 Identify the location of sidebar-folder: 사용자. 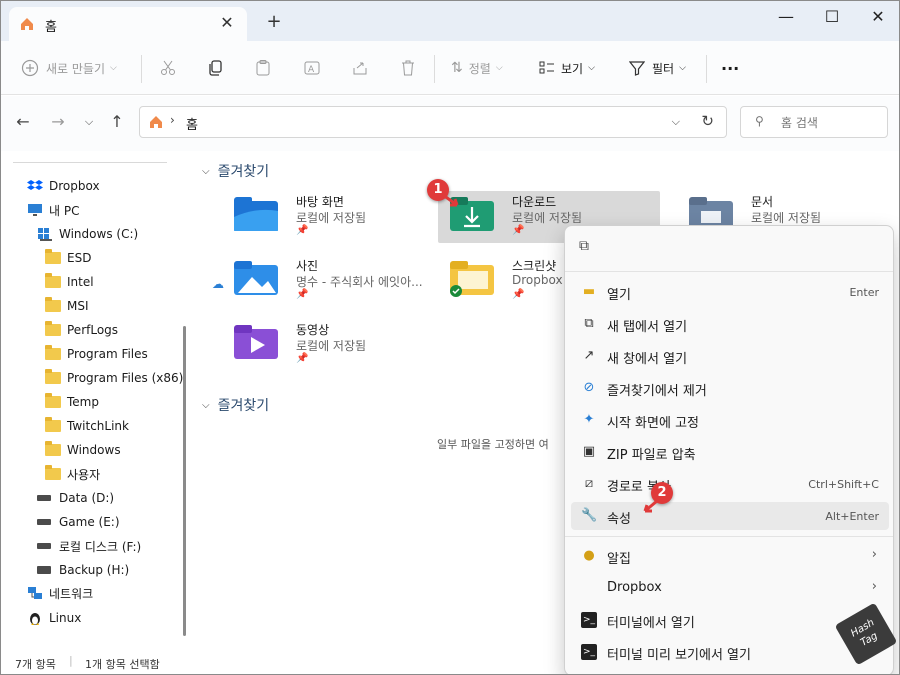
(72, 474).